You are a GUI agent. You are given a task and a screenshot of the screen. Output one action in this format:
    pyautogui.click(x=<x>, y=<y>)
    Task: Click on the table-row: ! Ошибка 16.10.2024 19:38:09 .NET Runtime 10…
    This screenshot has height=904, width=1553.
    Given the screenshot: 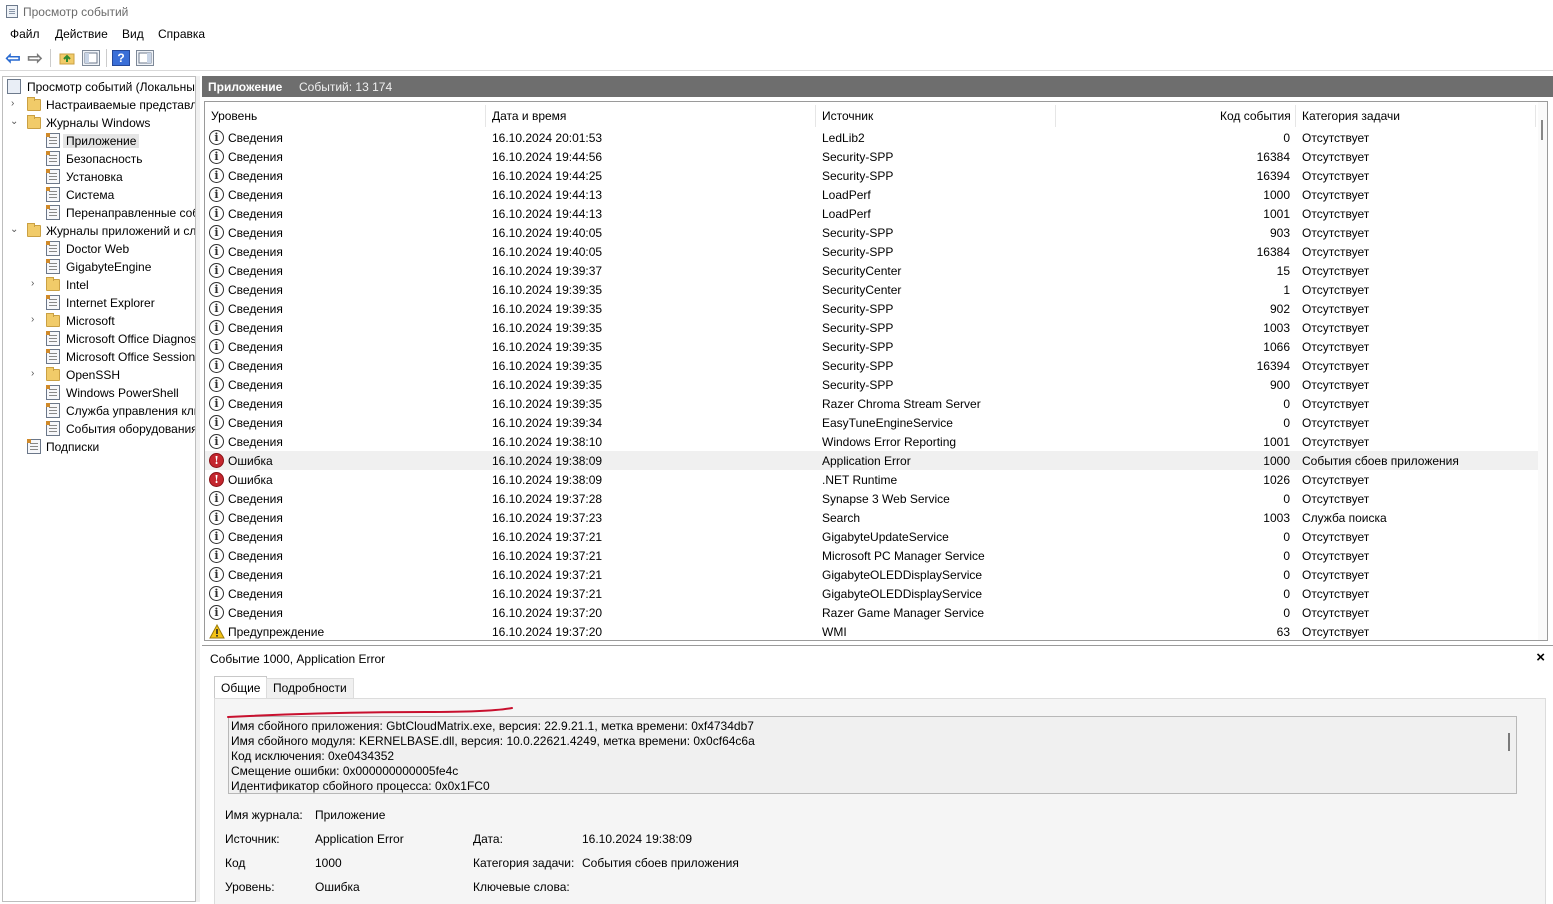 What is the action you would take?
    pyautogui.click(x=872, y=479)
    